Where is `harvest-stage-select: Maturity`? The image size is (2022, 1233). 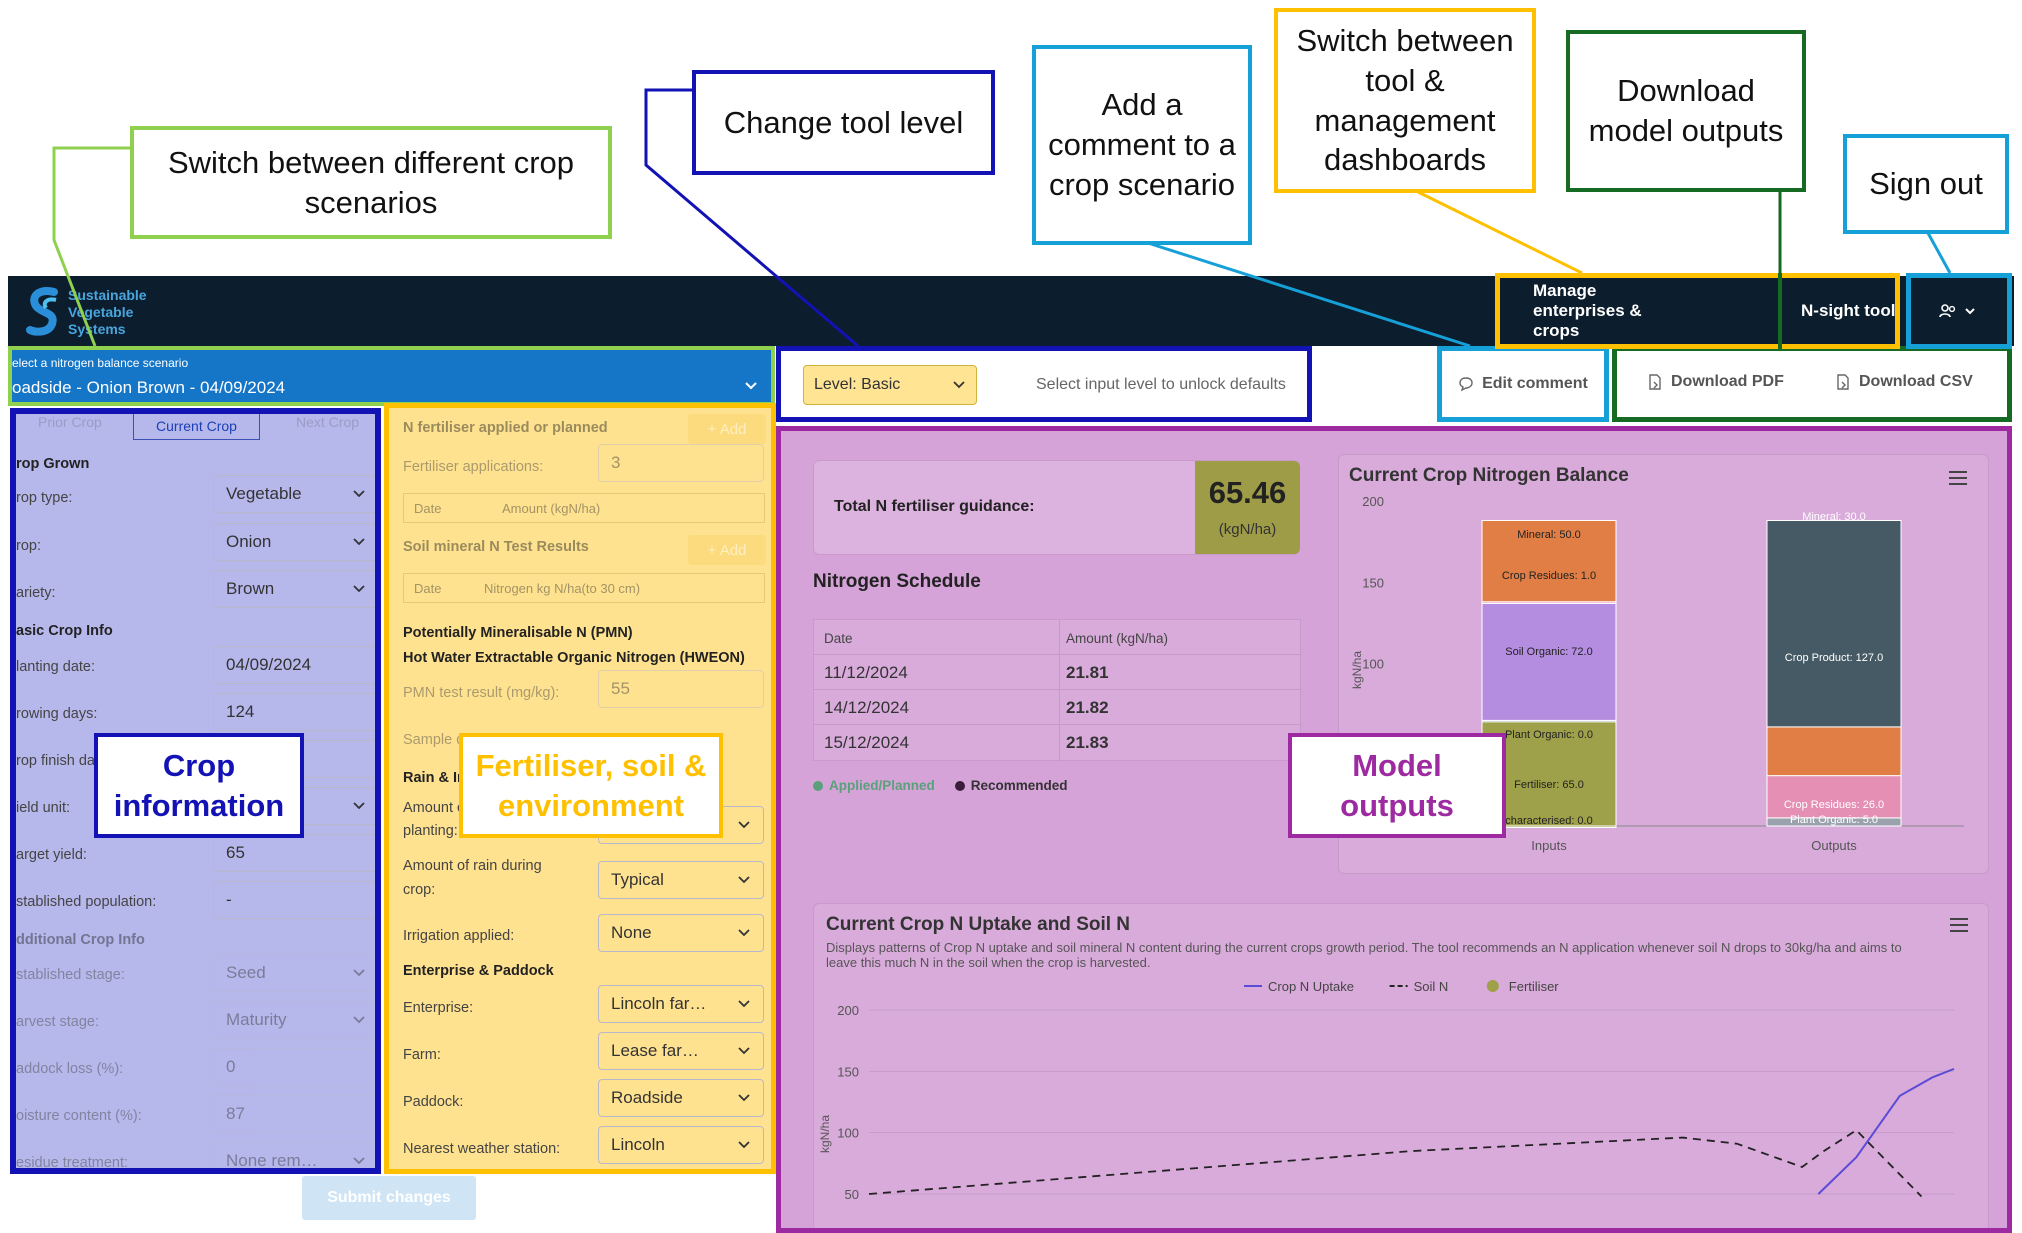
harvest-stage-select: Maturity is located at coordinates (294, 1020).